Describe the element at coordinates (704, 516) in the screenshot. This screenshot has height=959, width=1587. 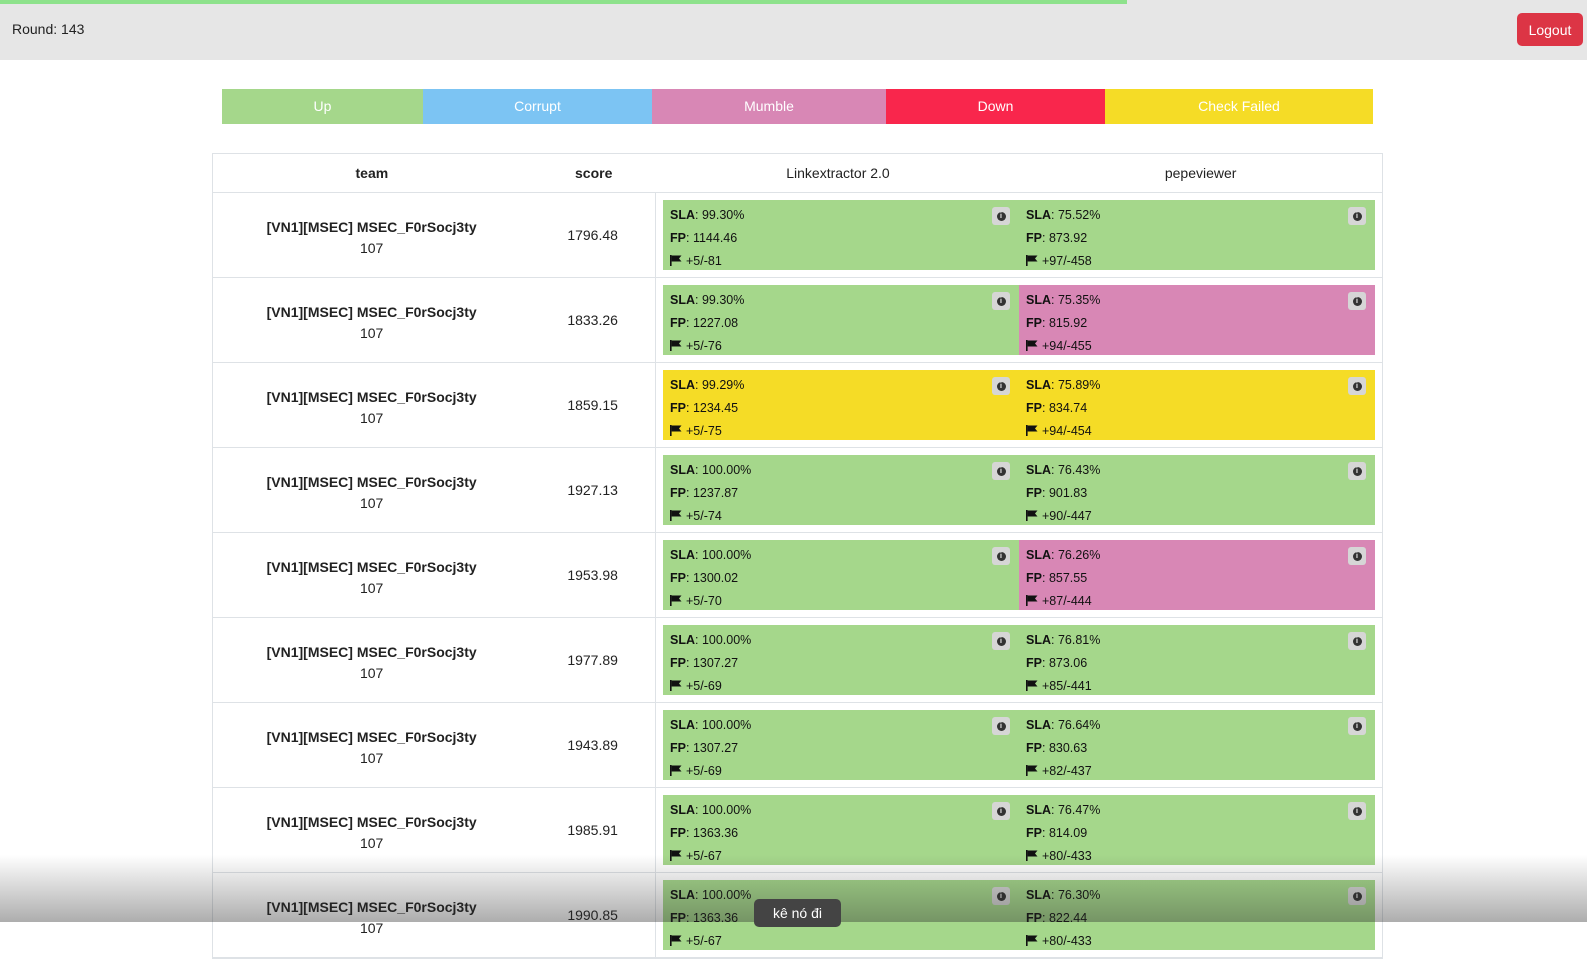
I see `flags-value: +5/-74` at that location.